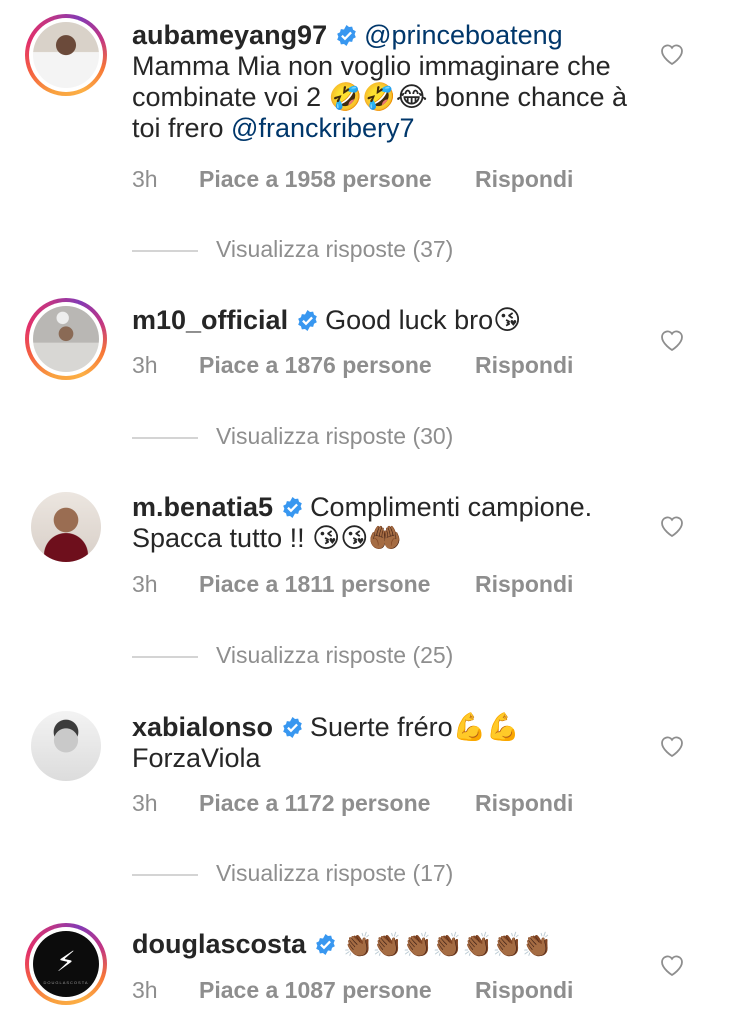  I want to click on view-replies-button: Visualizza risposte (37), so click(292, 249).